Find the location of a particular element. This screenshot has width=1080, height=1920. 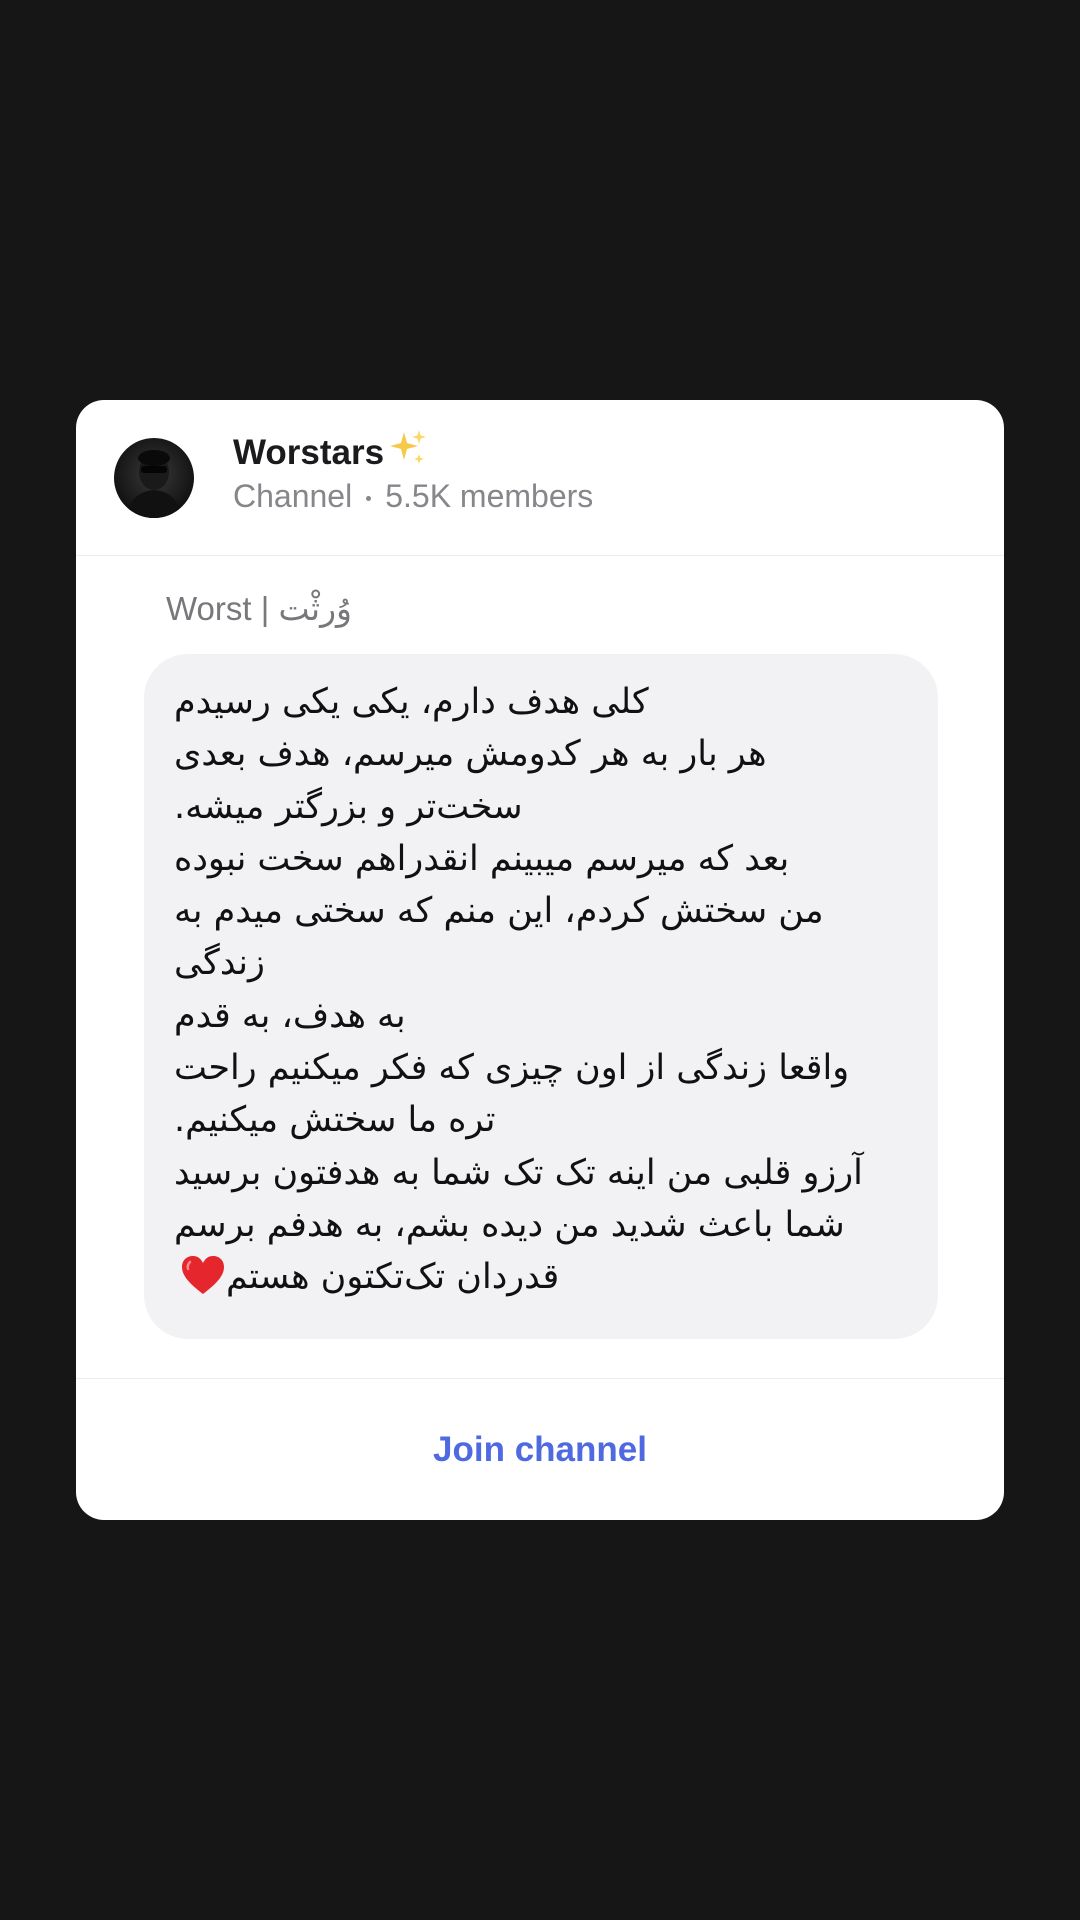

avatar is located at coordinates (154, 478).